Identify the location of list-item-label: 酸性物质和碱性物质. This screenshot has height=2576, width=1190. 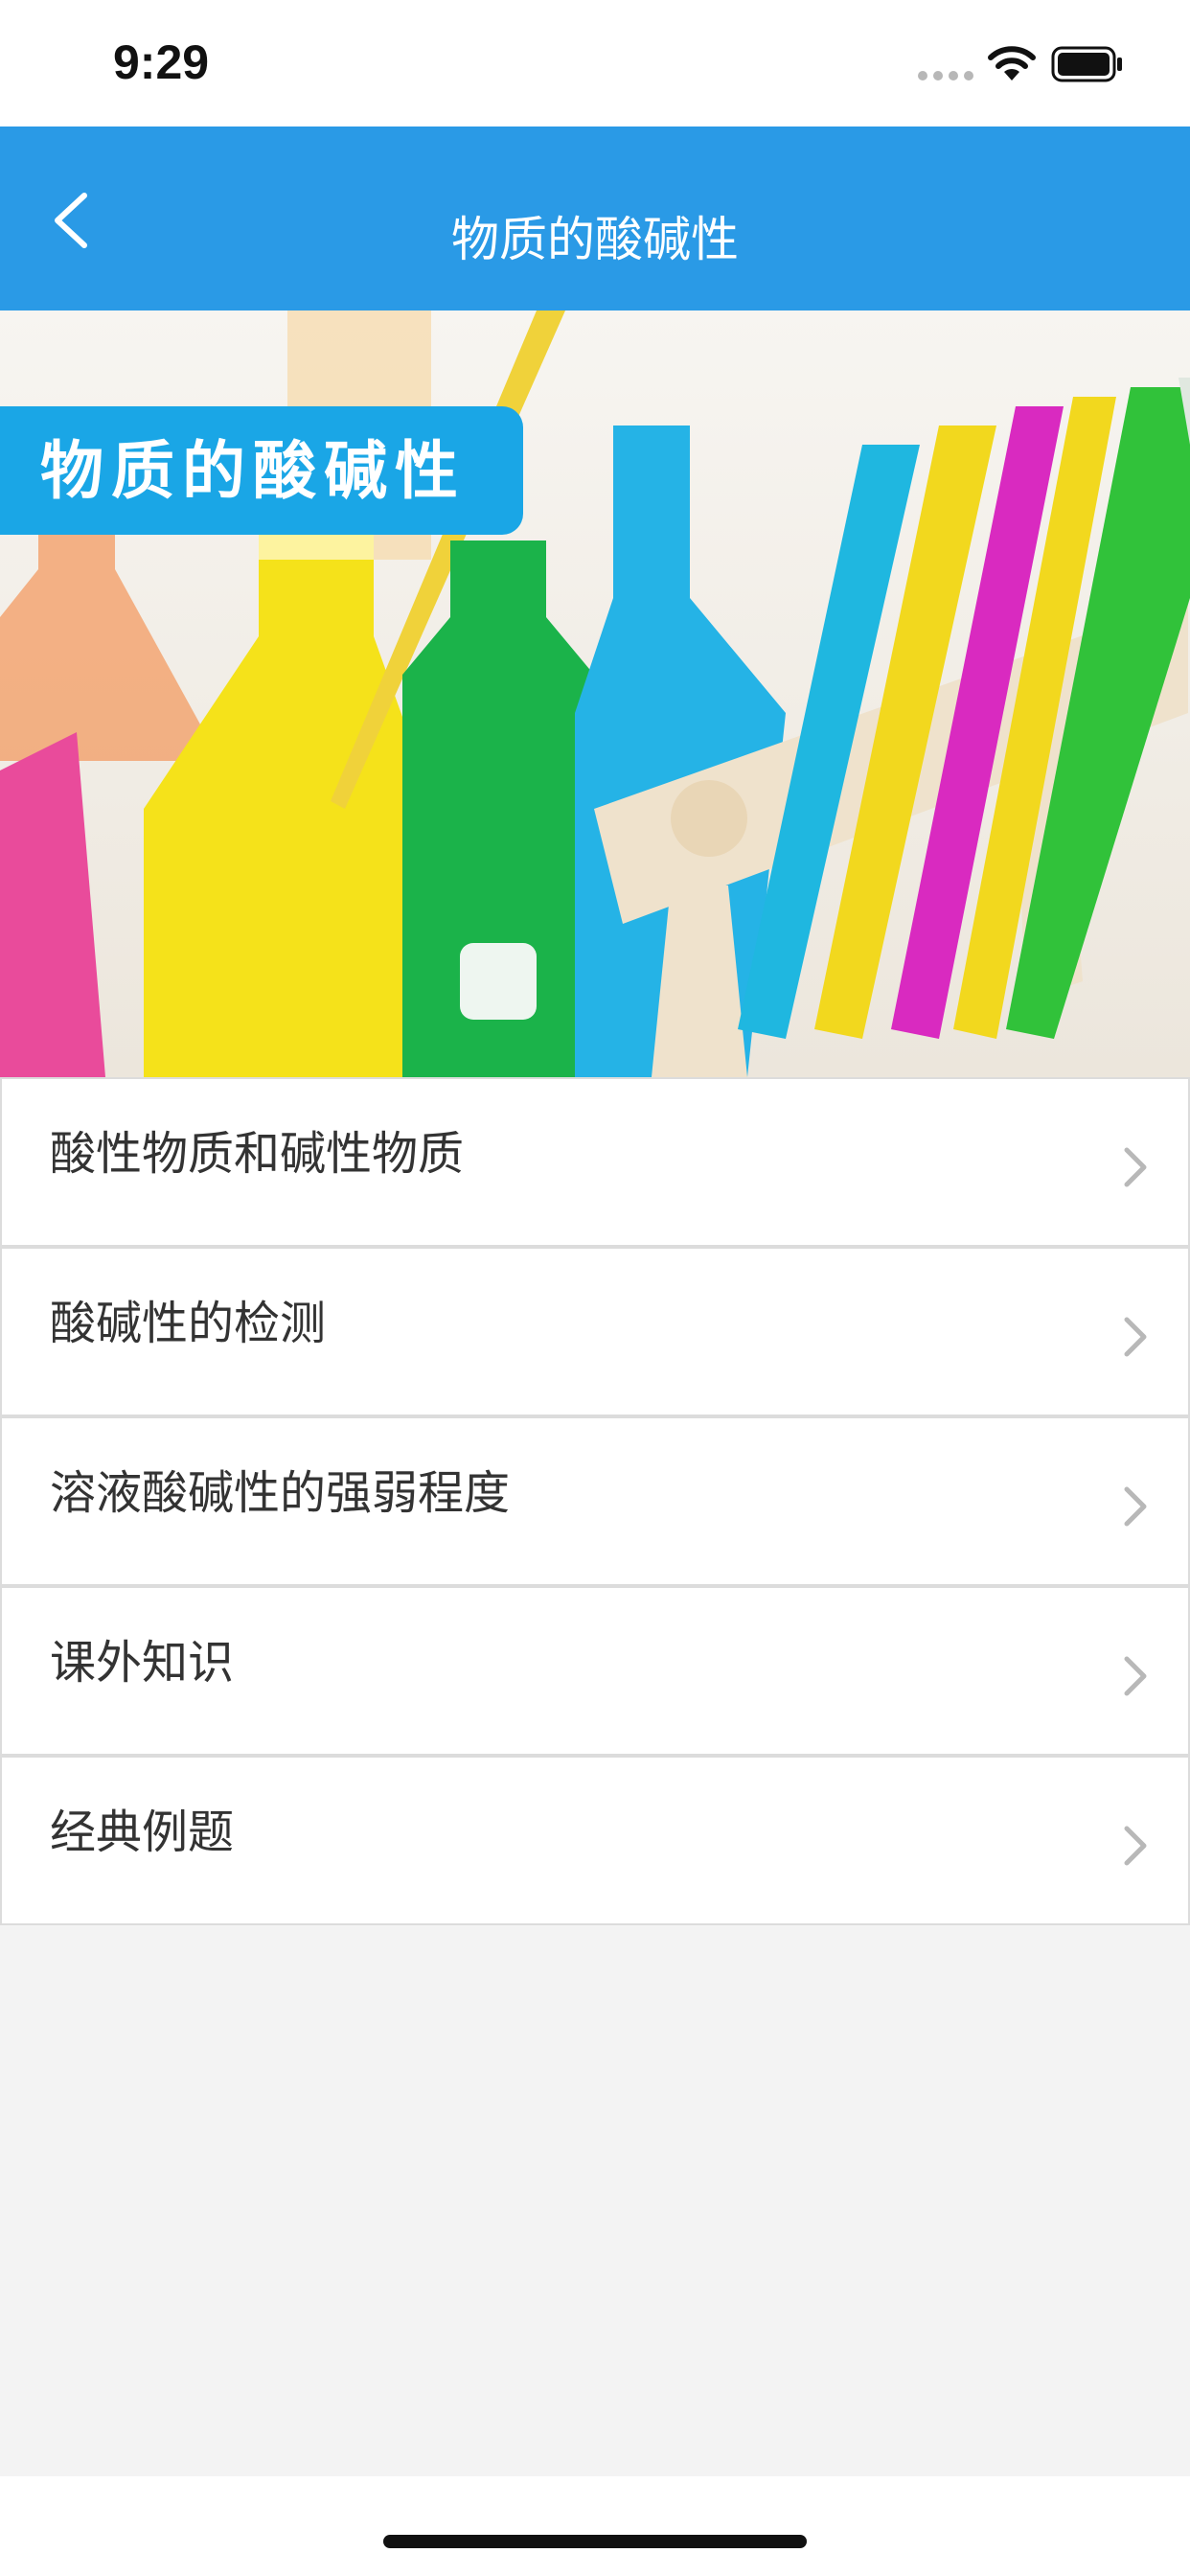
(257, 1154).